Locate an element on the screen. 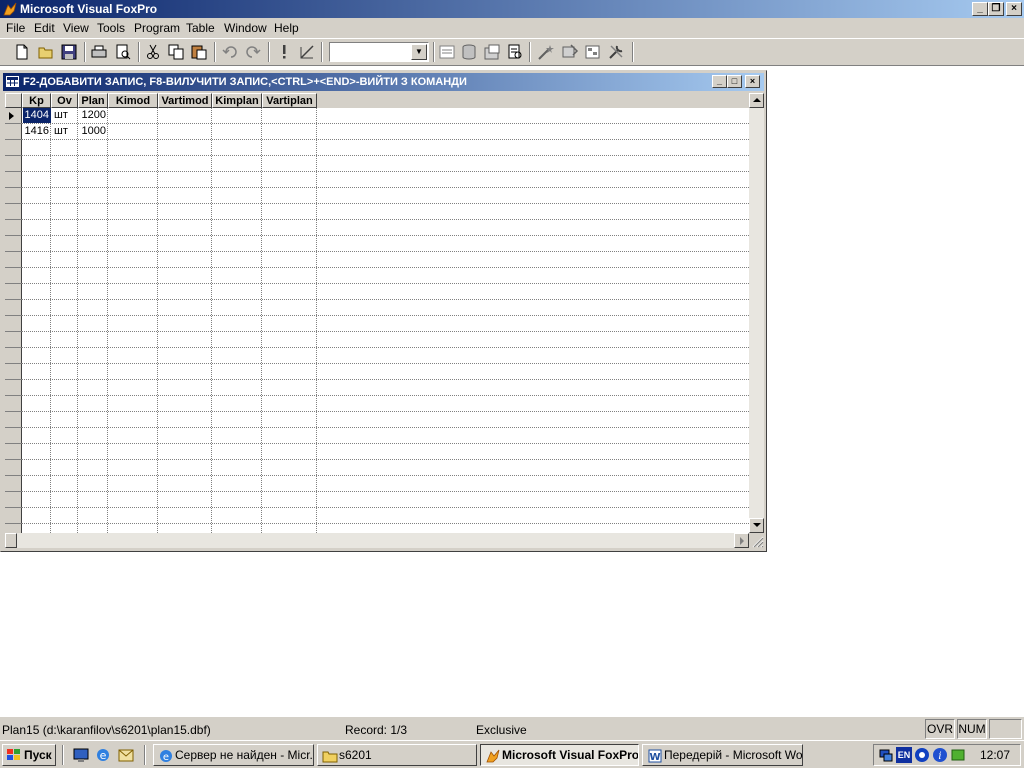 This screenshot has width=1024, height=768. new-file-icon is located at coordinates (22, 52).